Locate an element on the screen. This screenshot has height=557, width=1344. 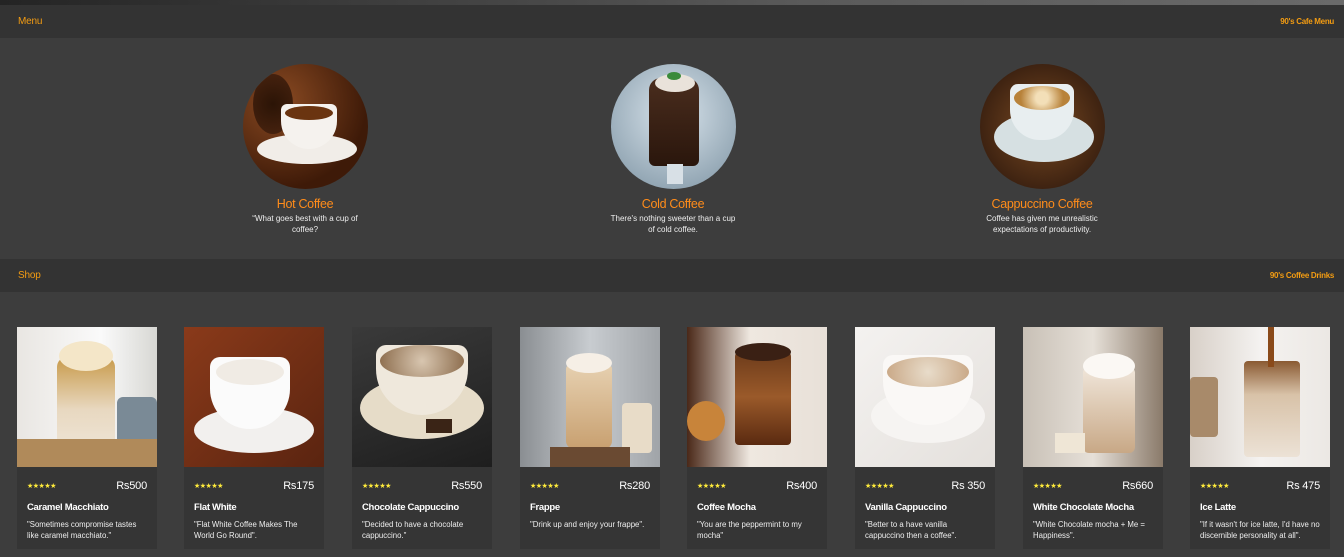
product-price: Rs 475 is located at coordinates (1303, 486).